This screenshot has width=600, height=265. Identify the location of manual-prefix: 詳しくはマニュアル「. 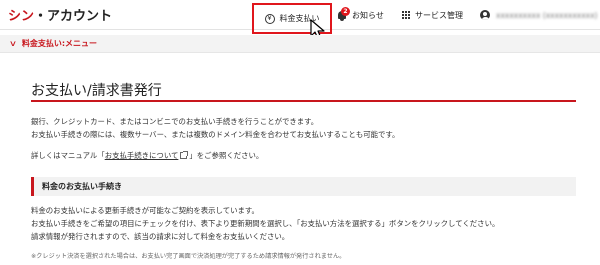
(68, 155).